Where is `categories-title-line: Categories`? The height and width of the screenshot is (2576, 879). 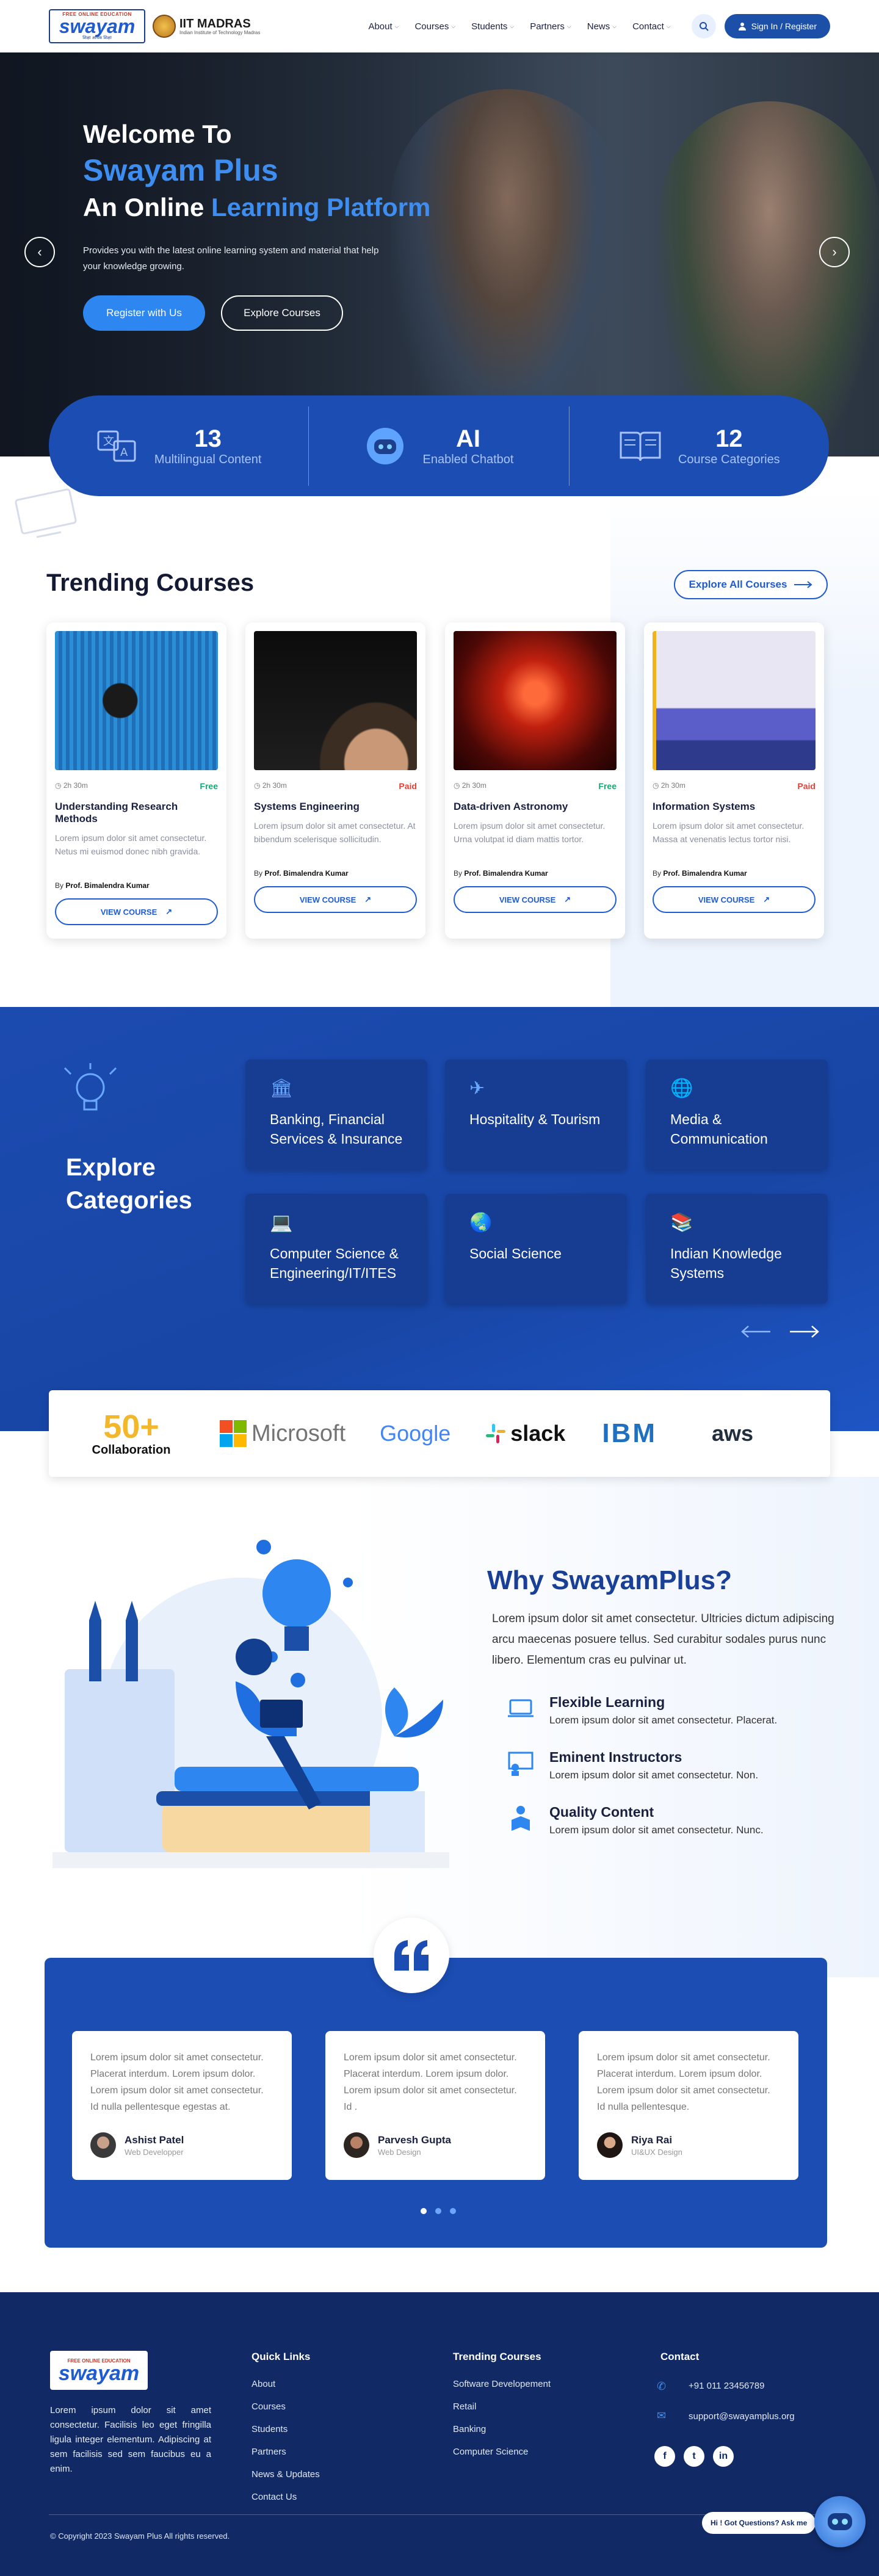 categories-title-line: Categories is located at coordinates (129, 1200).